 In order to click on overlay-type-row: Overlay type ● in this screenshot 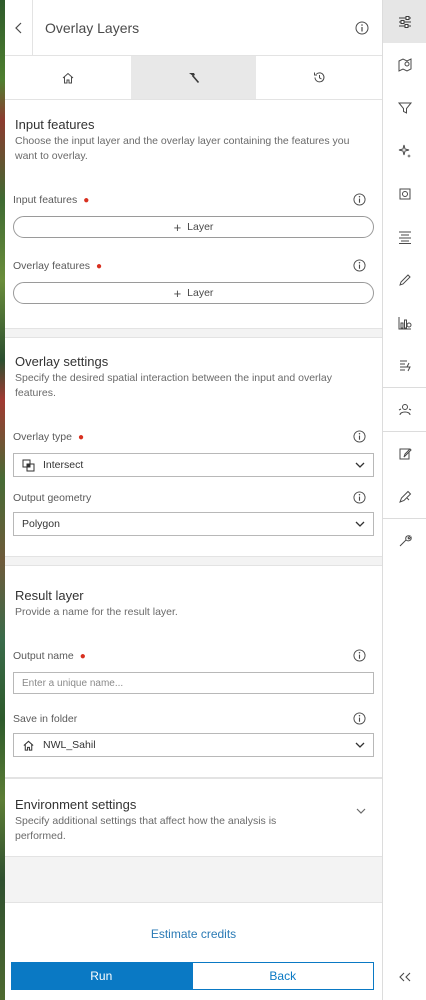, I will do `click(193, 436)`.